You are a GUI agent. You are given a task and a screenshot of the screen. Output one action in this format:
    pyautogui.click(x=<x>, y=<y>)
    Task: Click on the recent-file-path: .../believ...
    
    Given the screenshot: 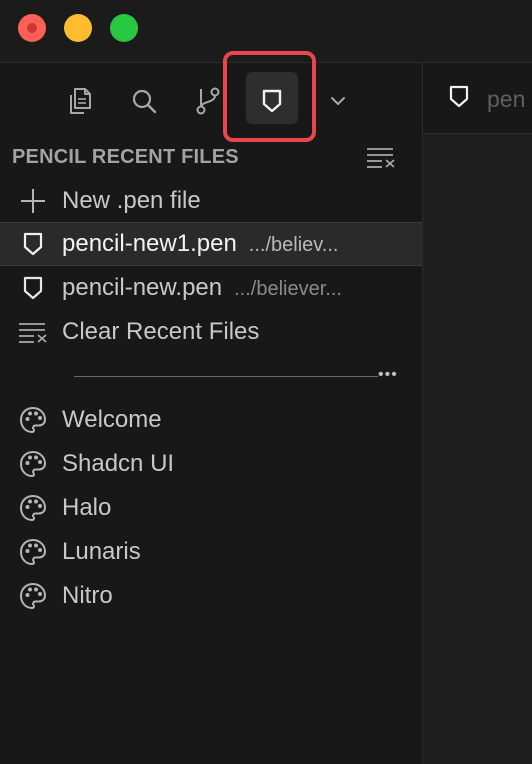 What is the action you would take?
    pyautogui.click(x=293, y=245)
    